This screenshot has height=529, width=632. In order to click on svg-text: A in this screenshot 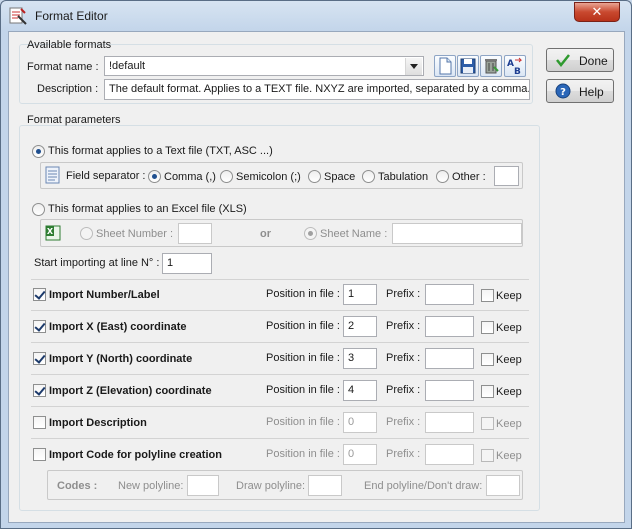, I will do `click(510, 64)`.